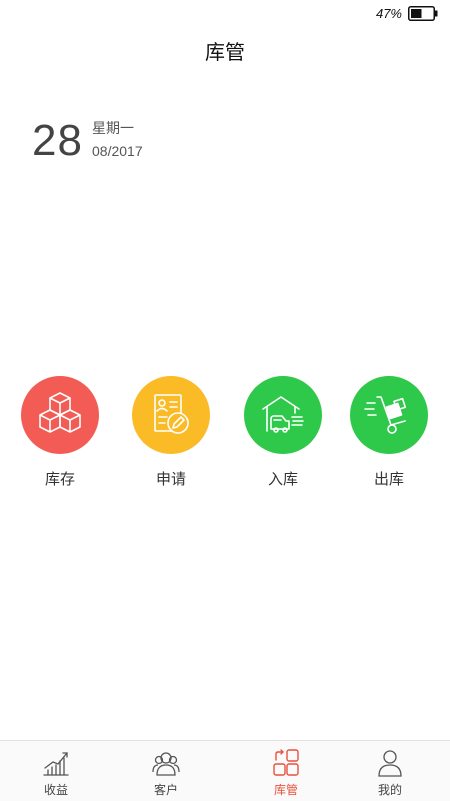 The width and height of the screenshot is (450, 801). I want to click on apply-label: 申请, so click(170, 479).